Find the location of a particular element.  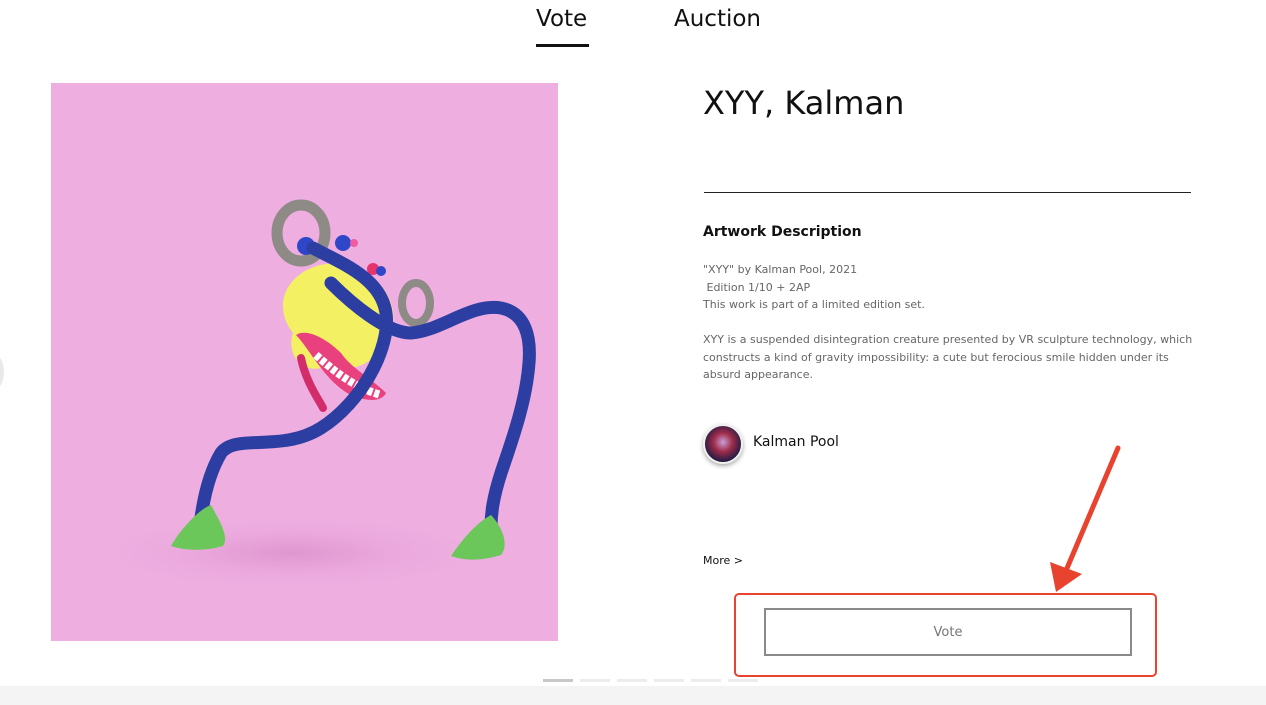

more-link: More > is located at coordinates (723, 560).